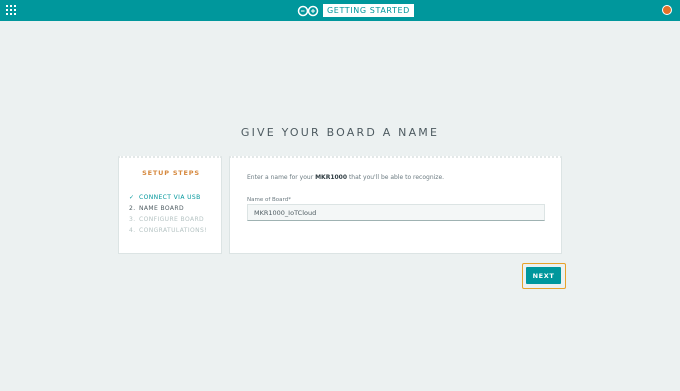 The image size is (680, 391). Describe the element at coordinates (281, 177) in the screenshot. I see `intro-text-before: Enter a name for your` at that location.